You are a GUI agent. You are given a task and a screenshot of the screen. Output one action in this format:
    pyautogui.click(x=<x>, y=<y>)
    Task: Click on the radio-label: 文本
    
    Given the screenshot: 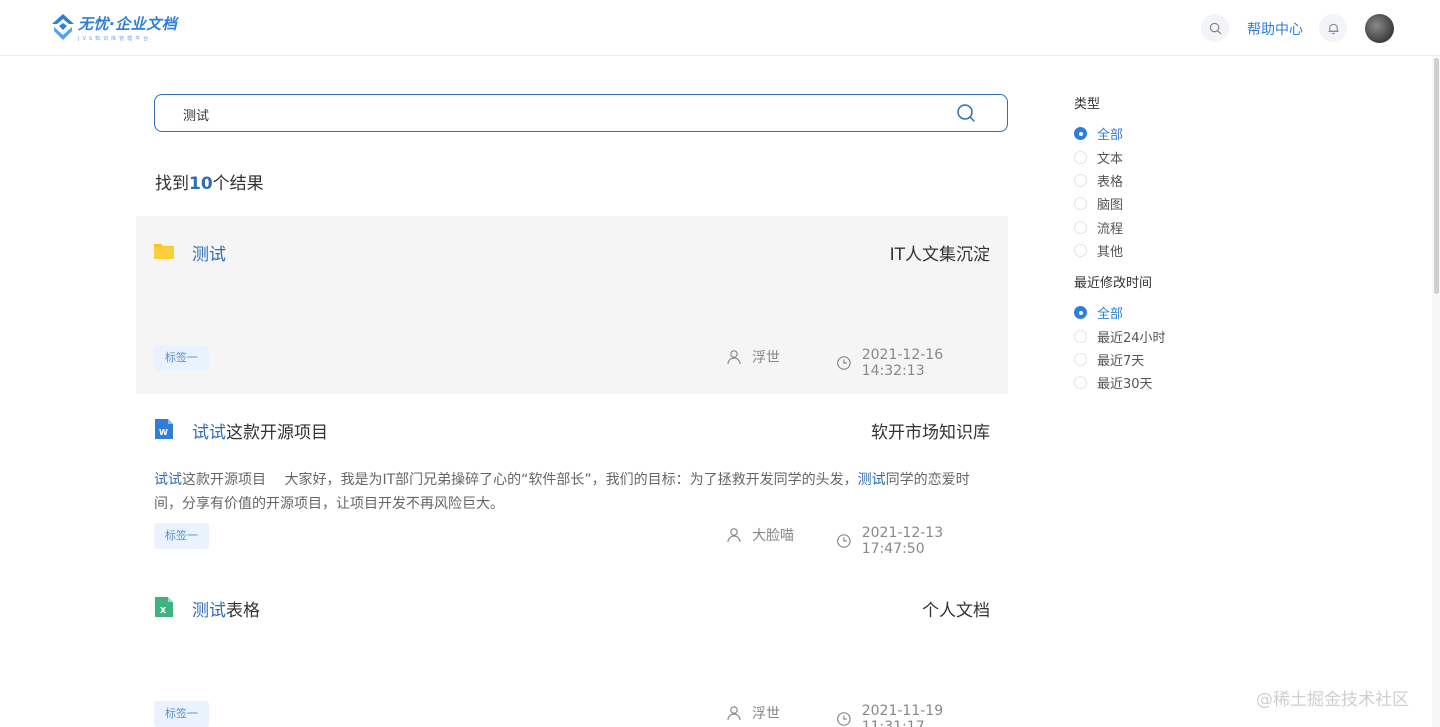 What is the action you would take?
    pyautogui.click(x=1110, y=159)
    